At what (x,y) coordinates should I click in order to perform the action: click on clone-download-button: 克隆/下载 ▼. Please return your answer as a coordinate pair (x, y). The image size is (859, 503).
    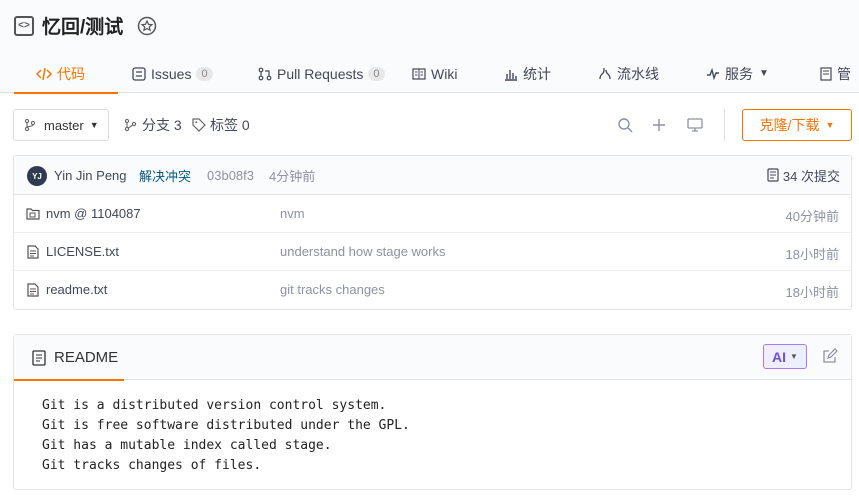
    Looking at the image, I should click on (797, 125).